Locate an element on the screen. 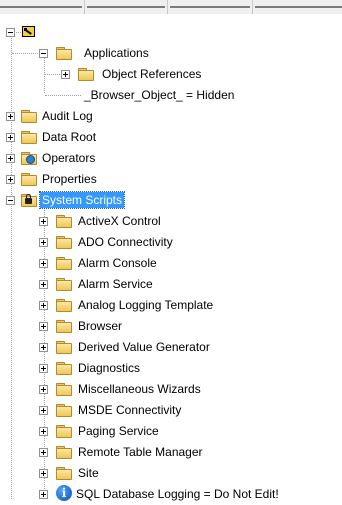  tree-node-remote-table-manager: Remote Table Manager is located at coordinates (171, 452).